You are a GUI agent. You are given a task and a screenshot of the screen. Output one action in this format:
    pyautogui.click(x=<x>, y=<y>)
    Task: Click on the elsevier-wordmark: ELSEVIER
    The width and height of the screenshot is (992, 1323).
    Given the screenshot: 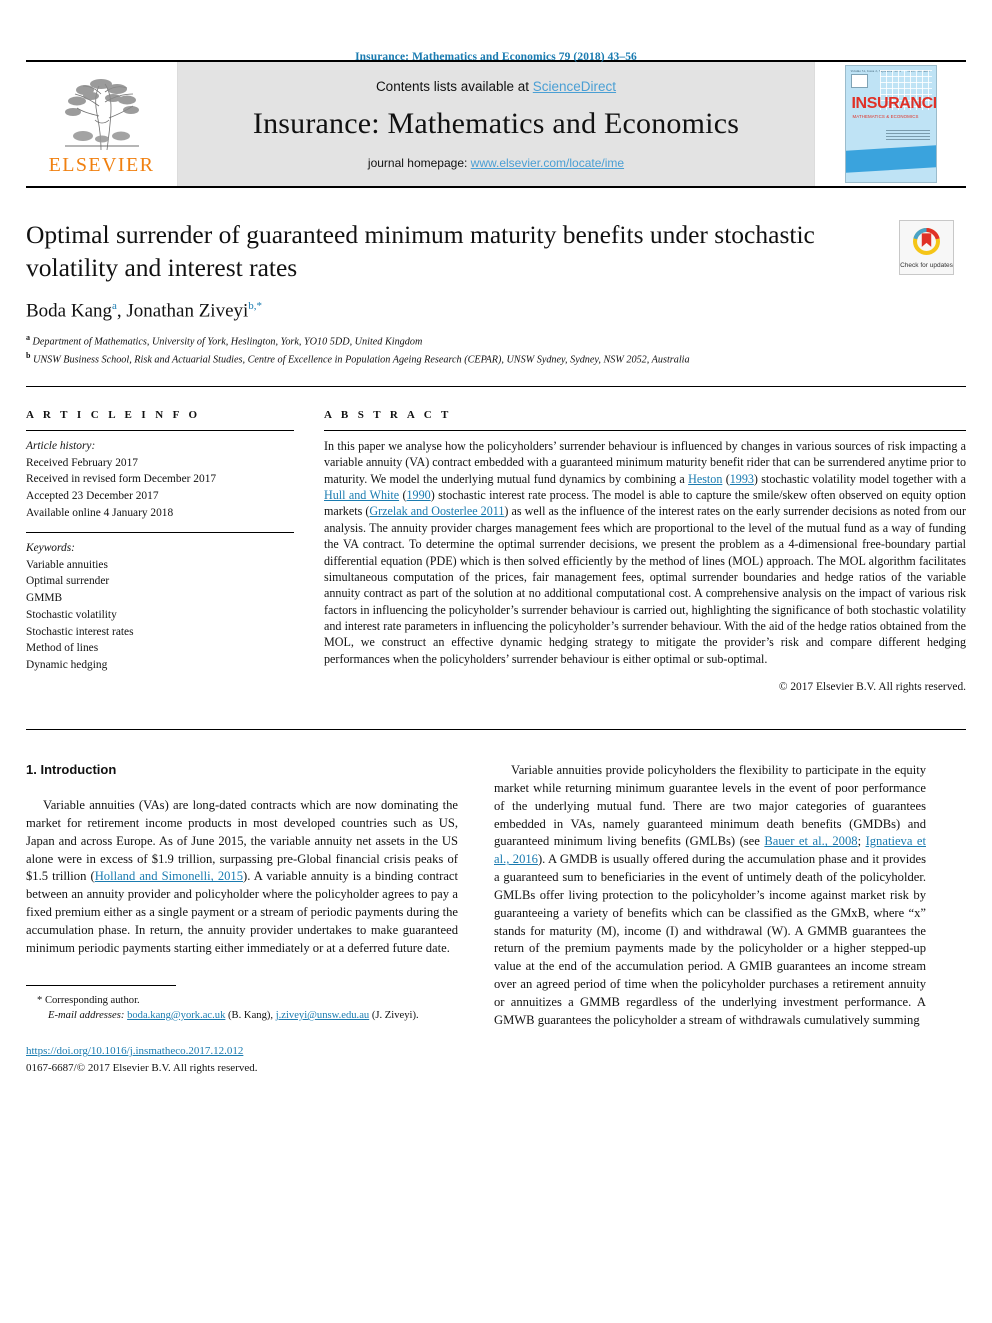 What is the action you would take?
    pyautogui.click(x=101, y=164)
    